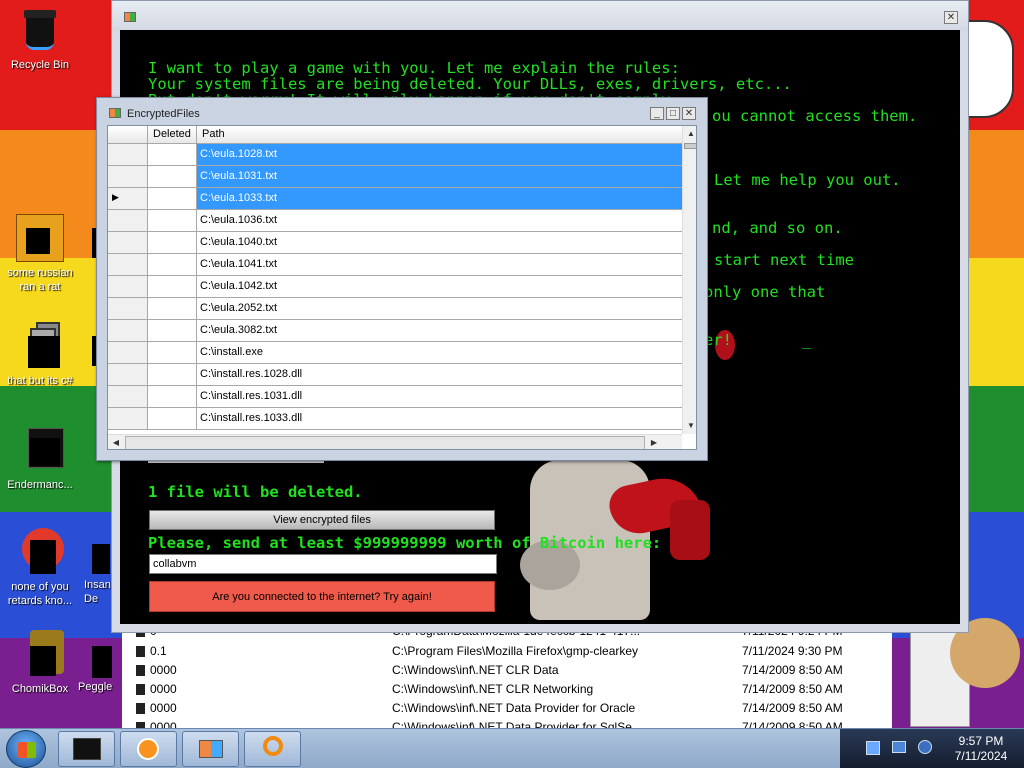 The image size is (1024, 768). Describe the element at coordinates (439, 221) in the screenshot. I see `path-cell: C:\eula.1036.txt` at that location.